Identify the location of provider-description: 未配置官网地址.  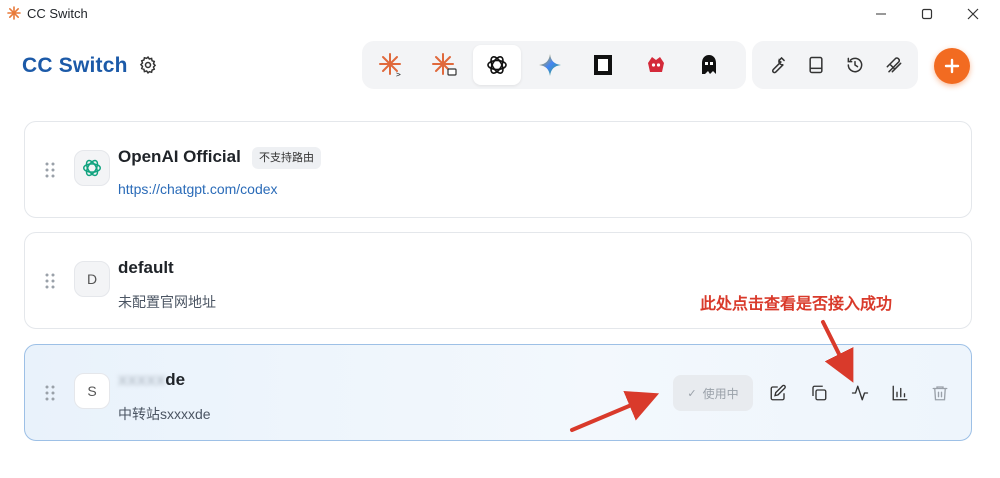
(167, 302).